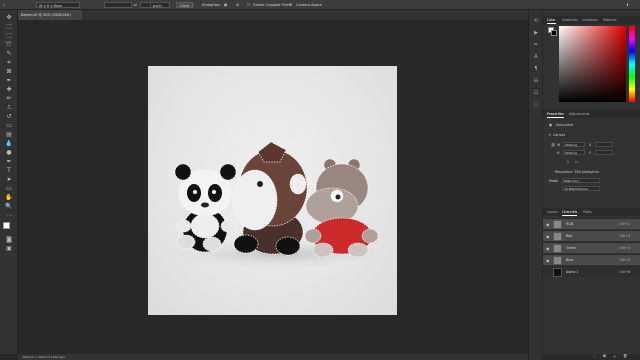  What do you see at coordinates (590, 153) in the screenshot?
I see `y-label: Y` at bounding box center [590, 153].